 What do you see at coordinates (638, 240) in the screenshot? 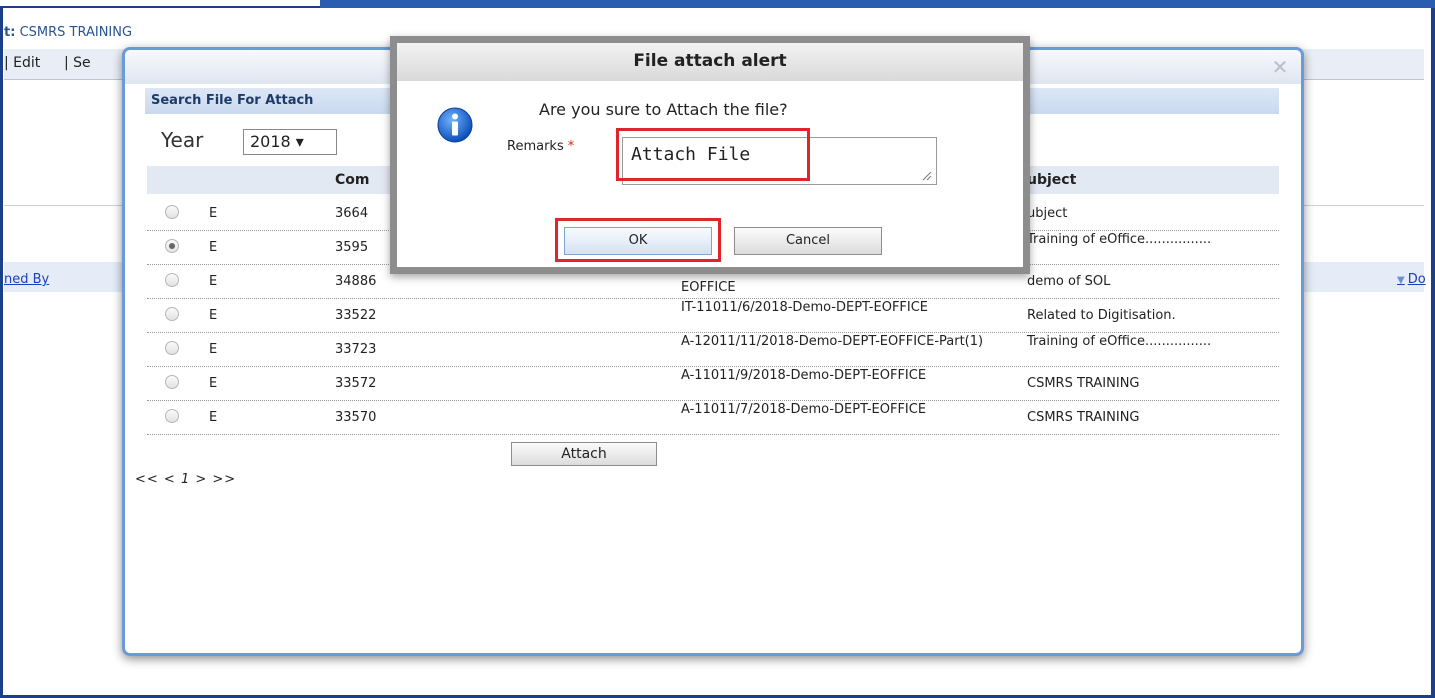
I see `ok-highlight` at bounding box center [638, 240].